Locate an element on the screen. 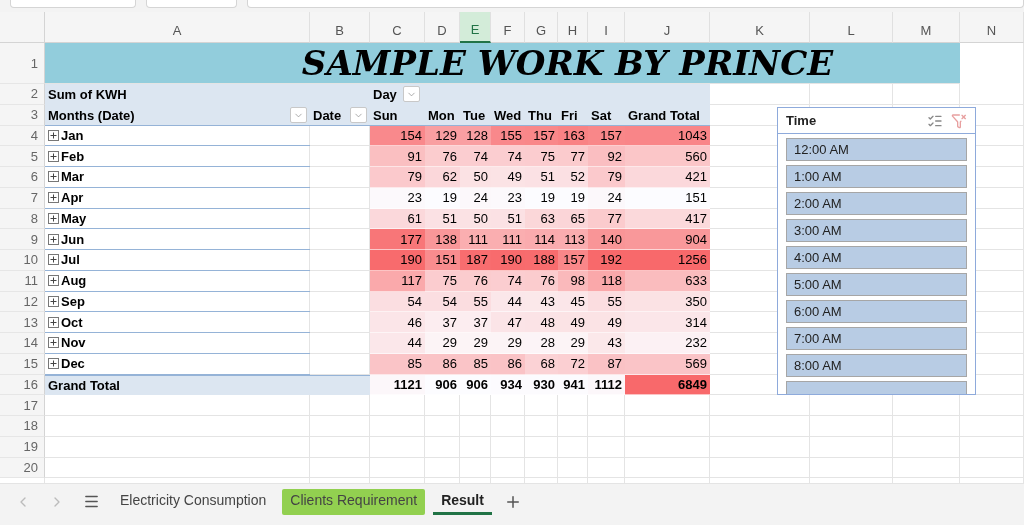  table-cell: 28 is located at coordinates (541, 343).